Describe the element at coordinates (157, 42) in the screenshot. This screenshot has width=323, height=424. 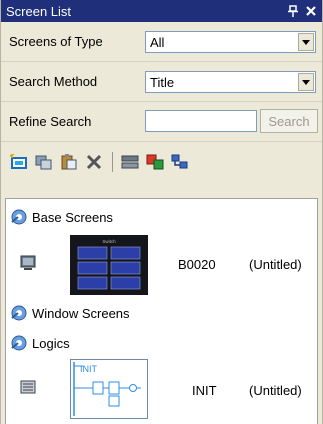
I see `screens-of-type-value: All` at that location.